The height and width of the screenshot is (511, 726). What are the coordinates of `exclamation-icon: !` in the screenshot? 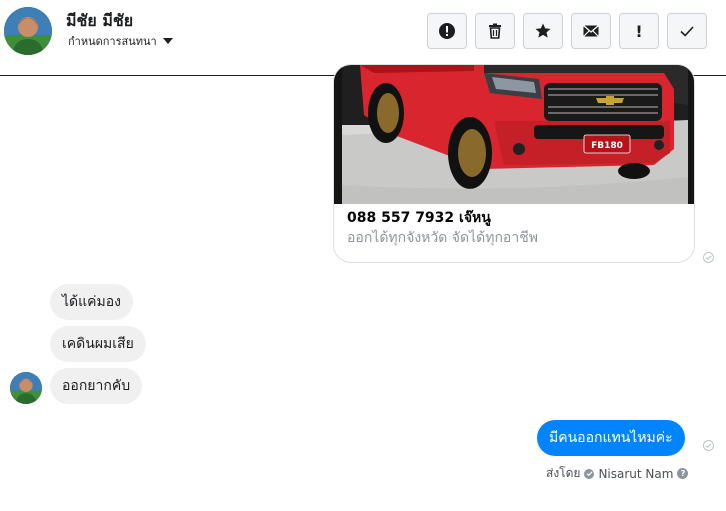 It's located at (639, 31).